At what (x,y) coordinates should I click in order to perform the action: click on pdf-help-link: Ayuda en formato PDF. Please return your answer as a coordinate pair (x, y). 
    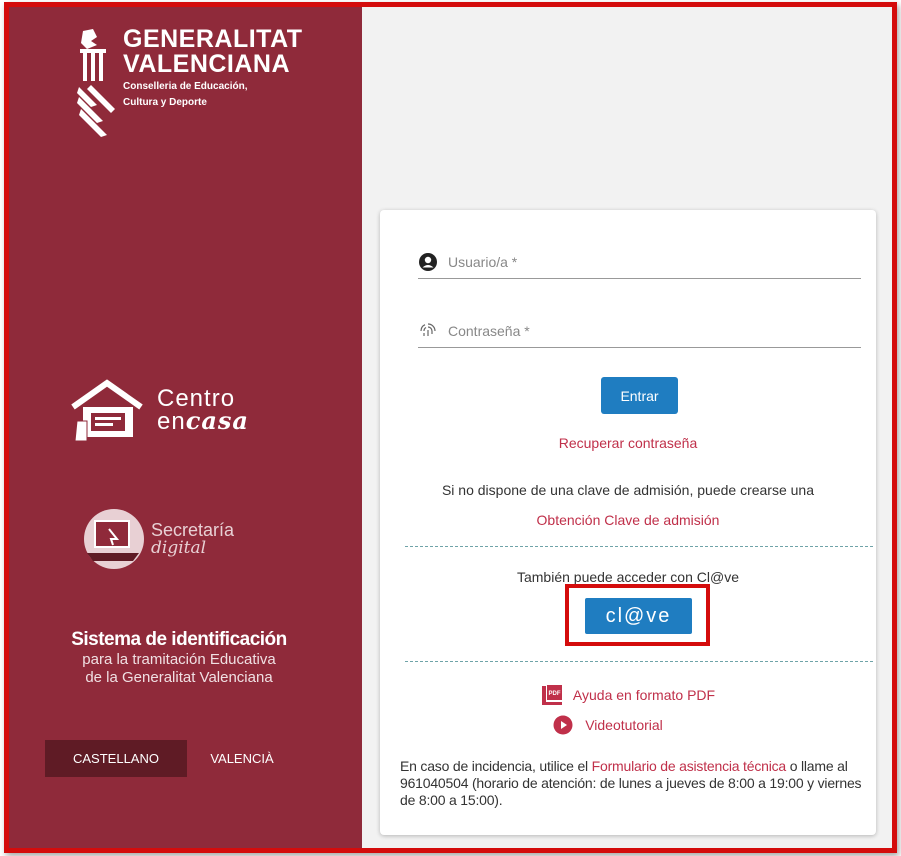
    Looking at the image, I should click on (644, 695).